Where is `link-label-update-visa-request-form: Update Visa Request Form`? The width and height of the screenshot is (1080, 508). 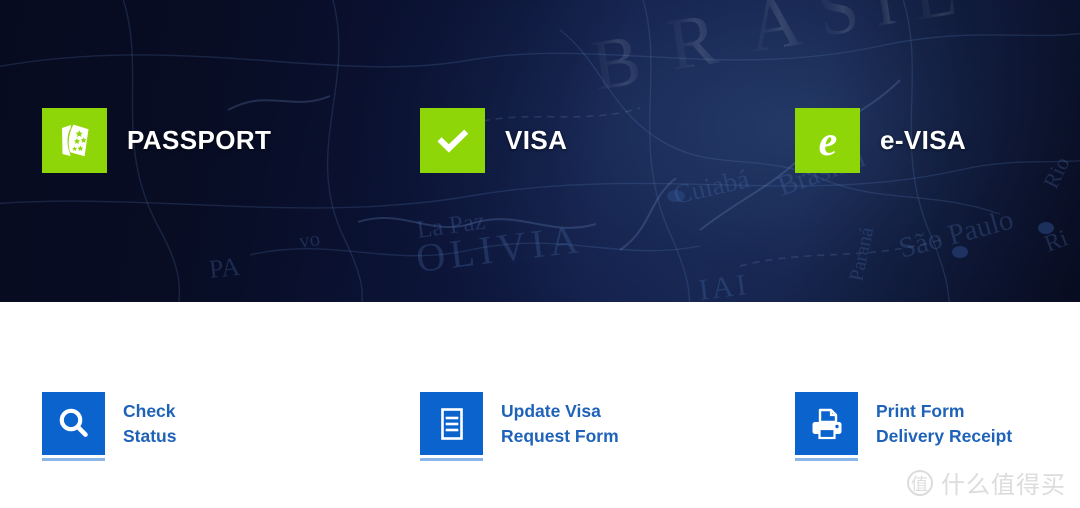
link-label-update-visa-request-form: Update Visa Request Form is located at coordinates (560, 420).